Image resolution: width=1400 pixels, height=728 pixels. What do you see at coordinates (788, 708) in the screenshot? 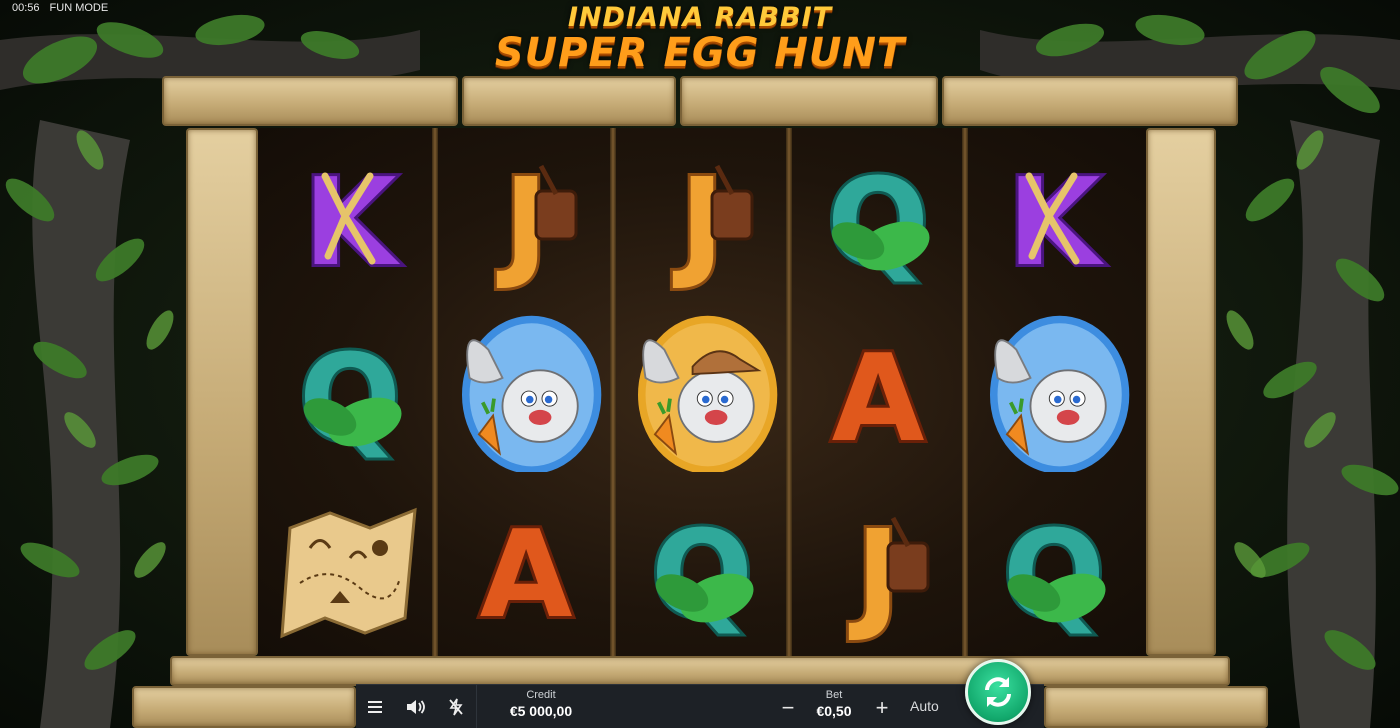
I see `bet-decrease-button: −` at bounding box center [788, 708].